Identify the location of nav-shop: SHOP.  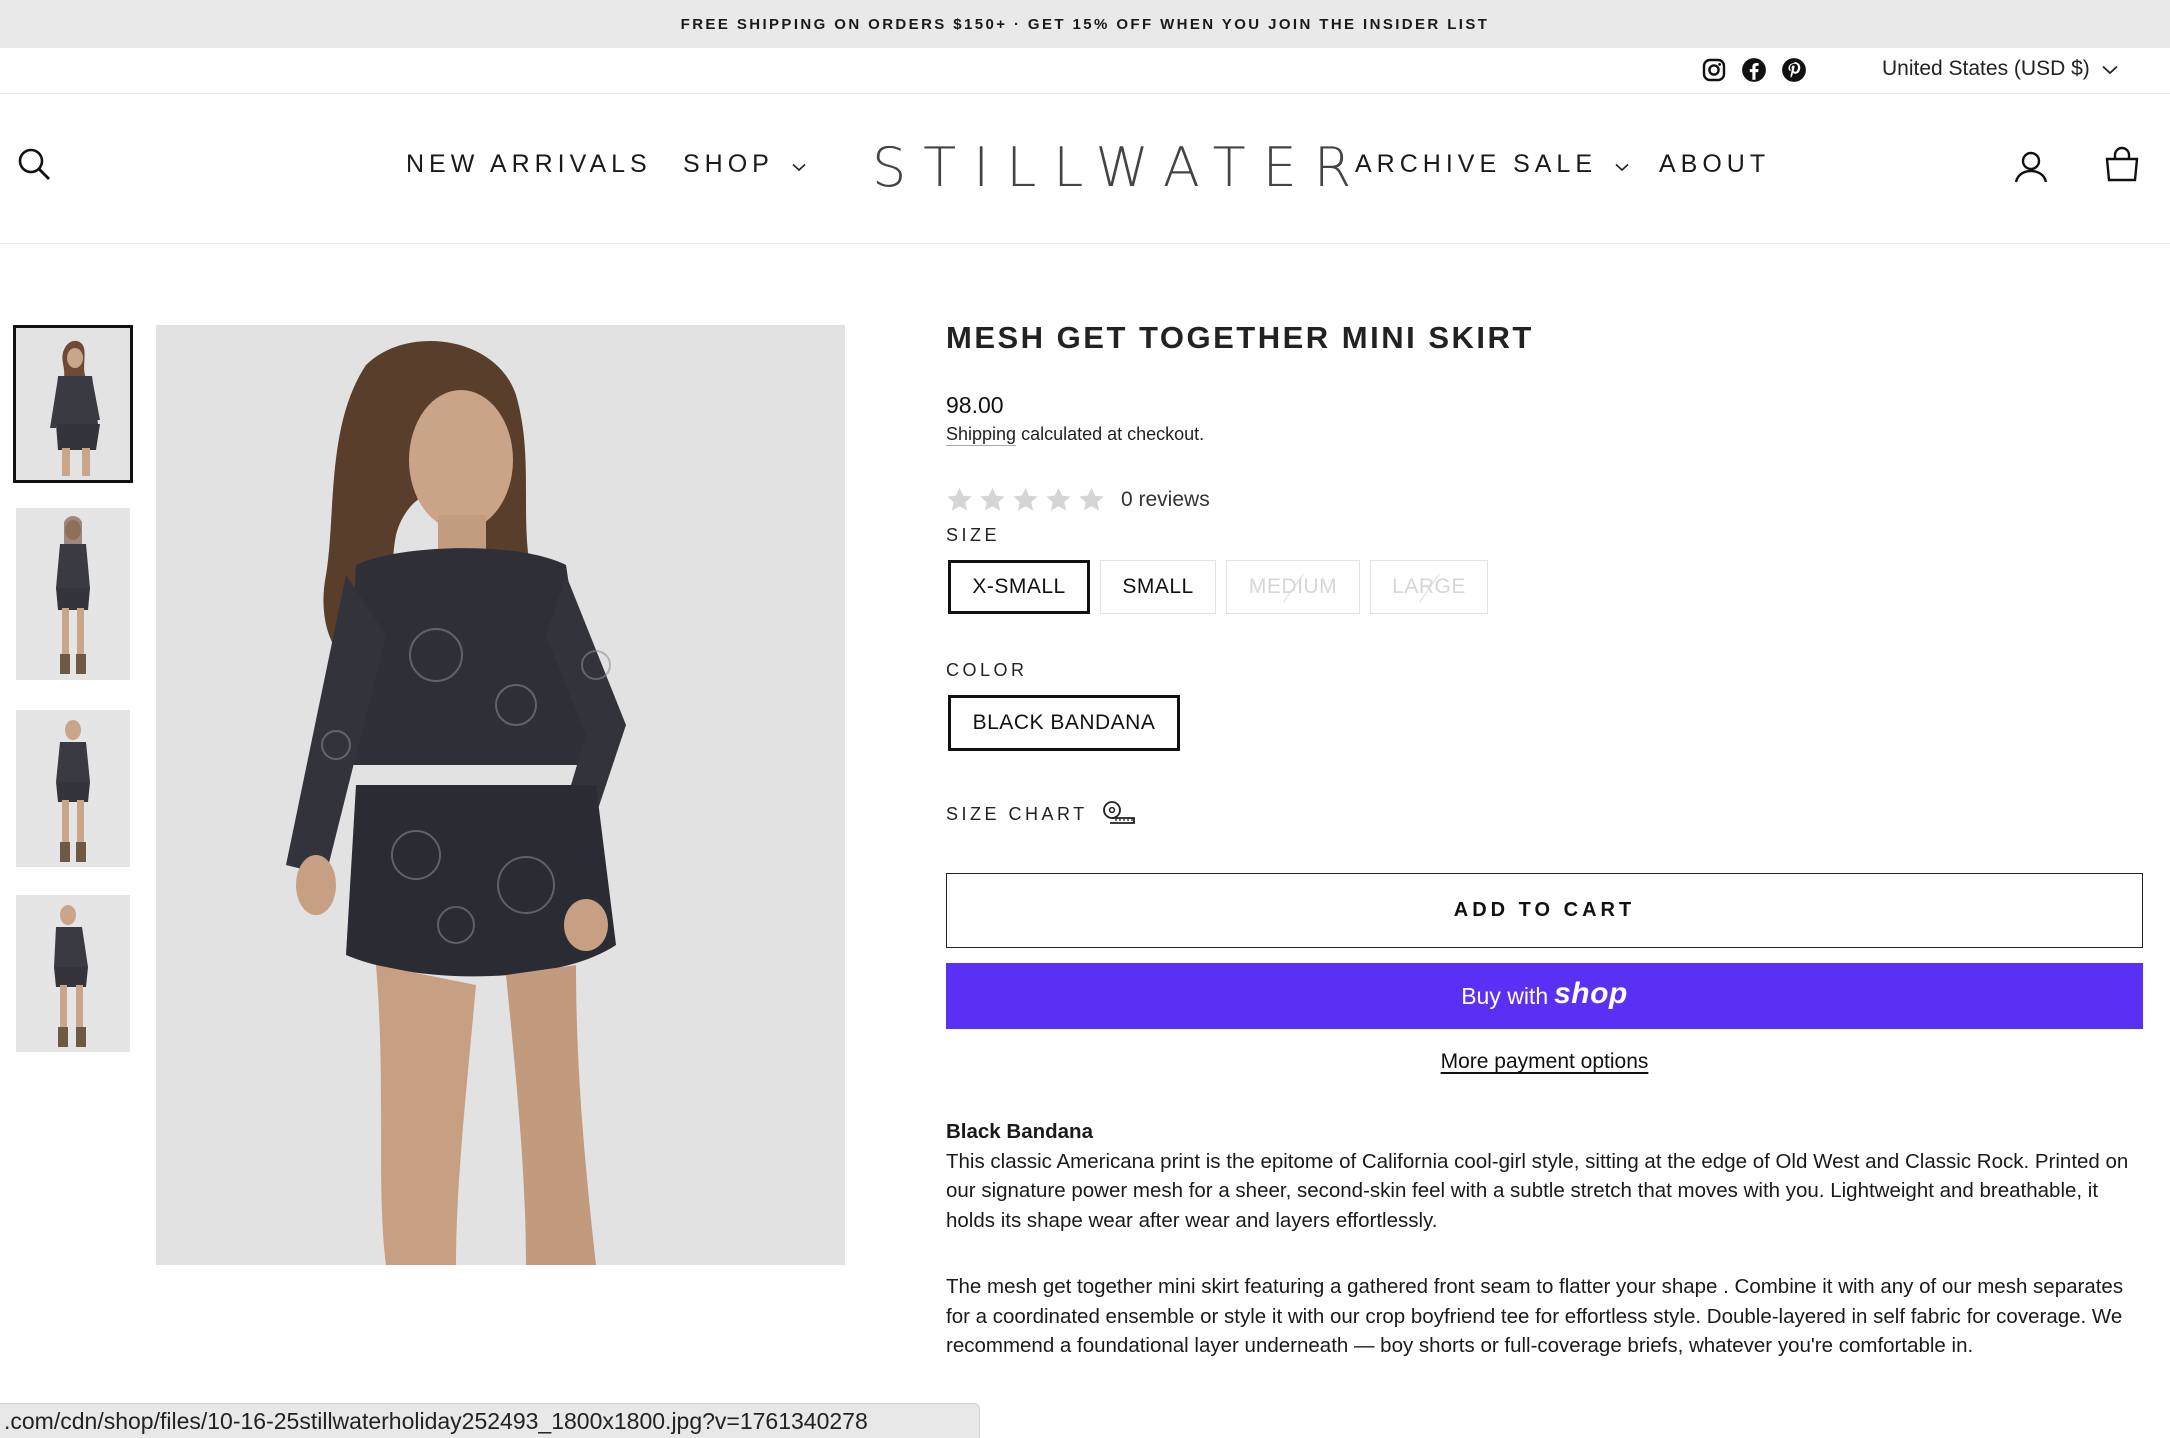
(744, 164).